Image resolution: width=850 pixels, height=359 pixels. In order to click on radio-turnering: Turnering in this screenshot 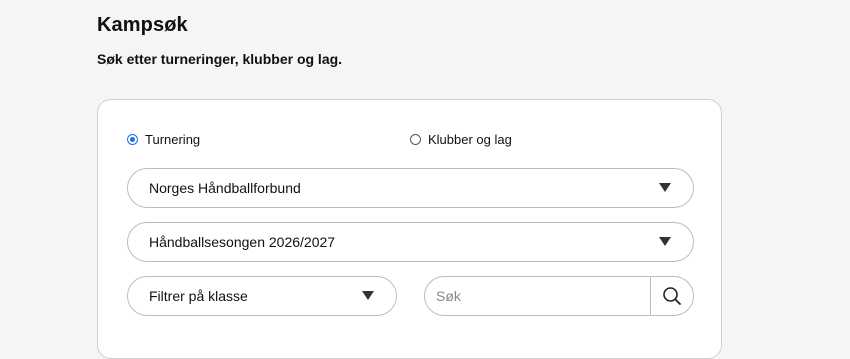, I will do `click(163, 139)`.